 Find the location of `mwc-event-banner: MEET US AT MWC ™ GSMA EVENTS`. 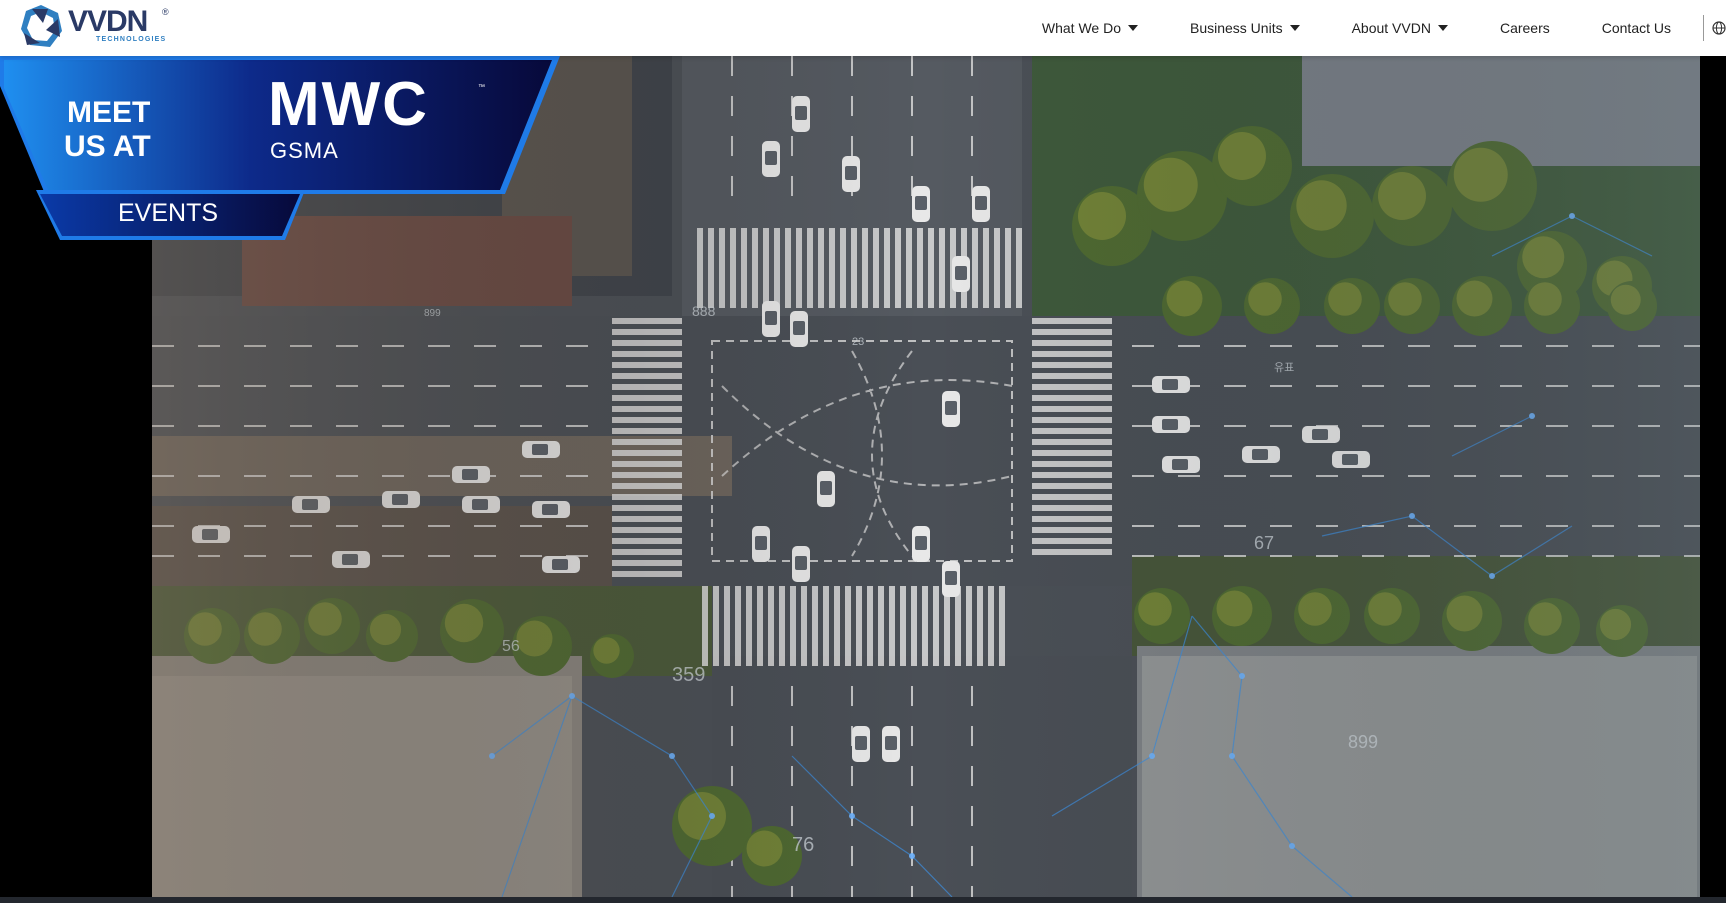

mwc-event-banner: MEET US AT MWC ™ GSMA EVENTS is located at coordinates (282, 148).